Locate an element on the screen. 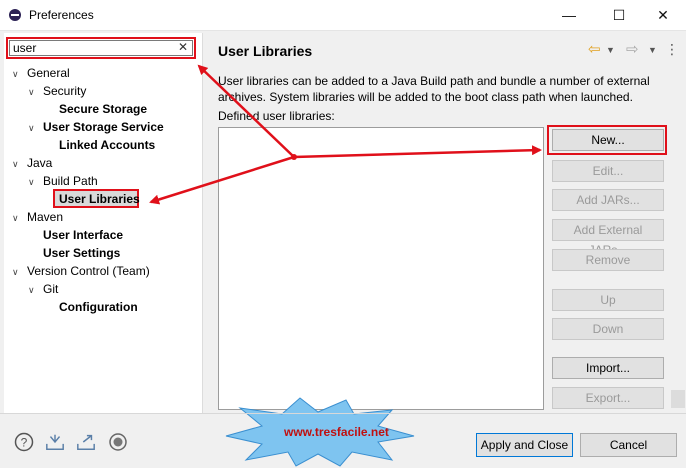  help-icon: ? is located at coordinates (24, 442).